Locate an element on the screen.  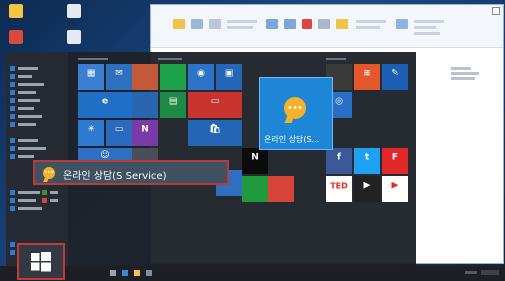
tile-app-bluegreen-icon: ◎ is located at coordinates (339, 101).